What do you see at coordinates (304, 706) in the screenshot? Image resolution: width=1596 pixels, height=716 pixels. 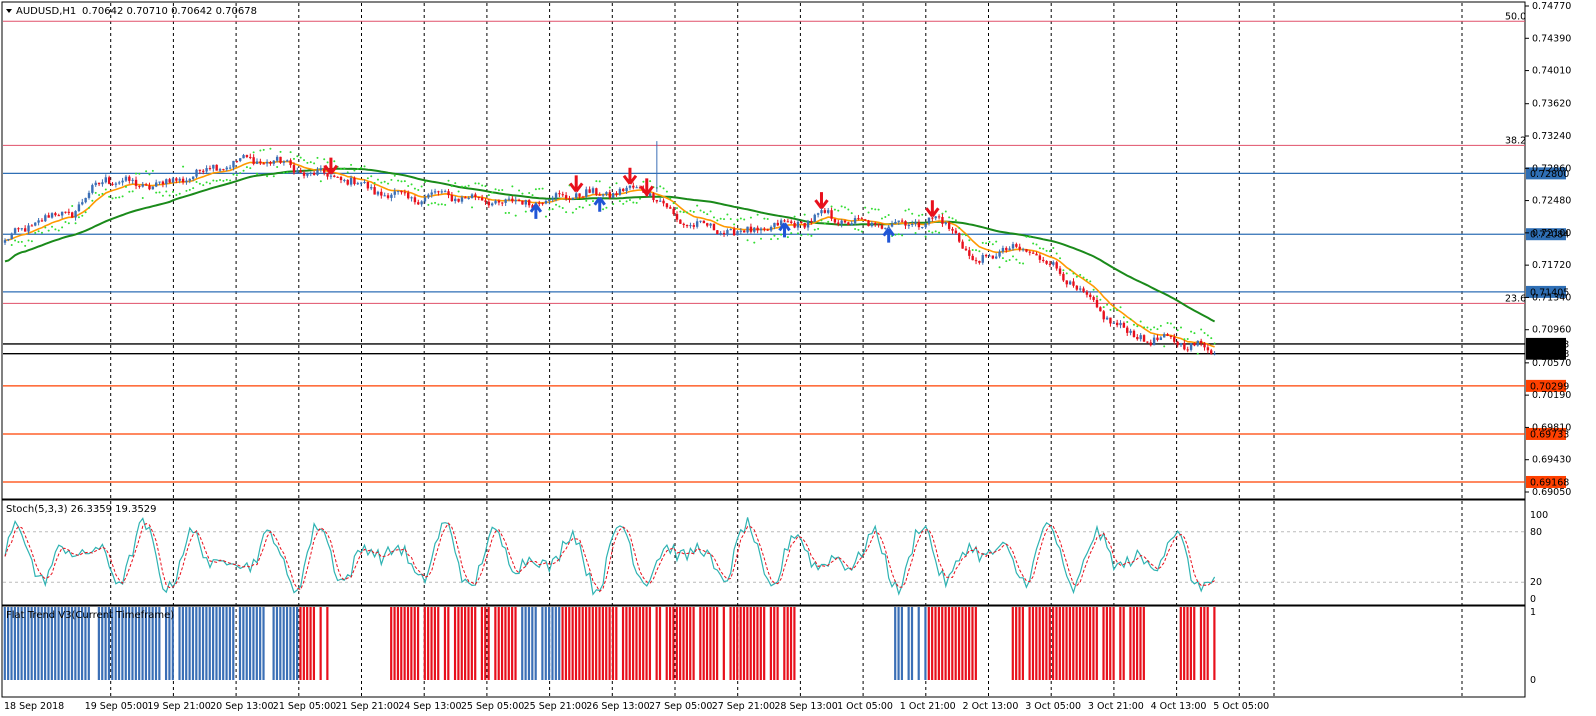 I see `time-label: 21 Sep 05:00` at bounding box center [304, 706].